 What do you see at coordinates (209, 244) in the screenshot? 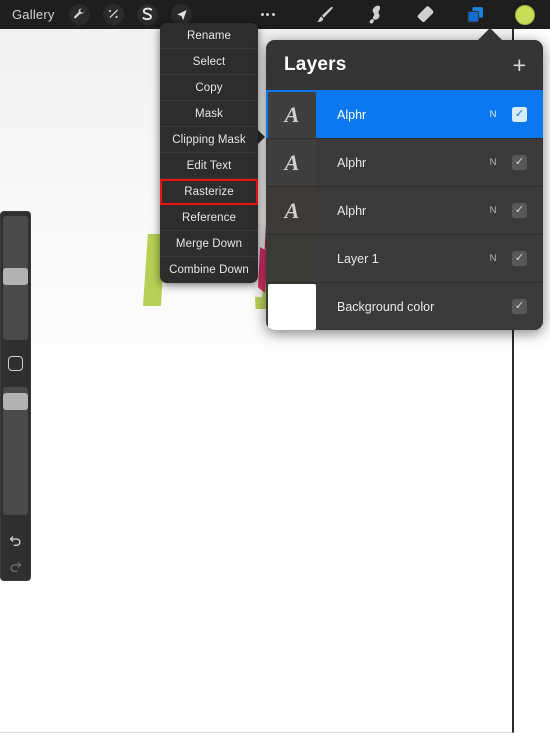
I see `menu-item-merge-down: Merge Down` at bounding box center [209, 244].